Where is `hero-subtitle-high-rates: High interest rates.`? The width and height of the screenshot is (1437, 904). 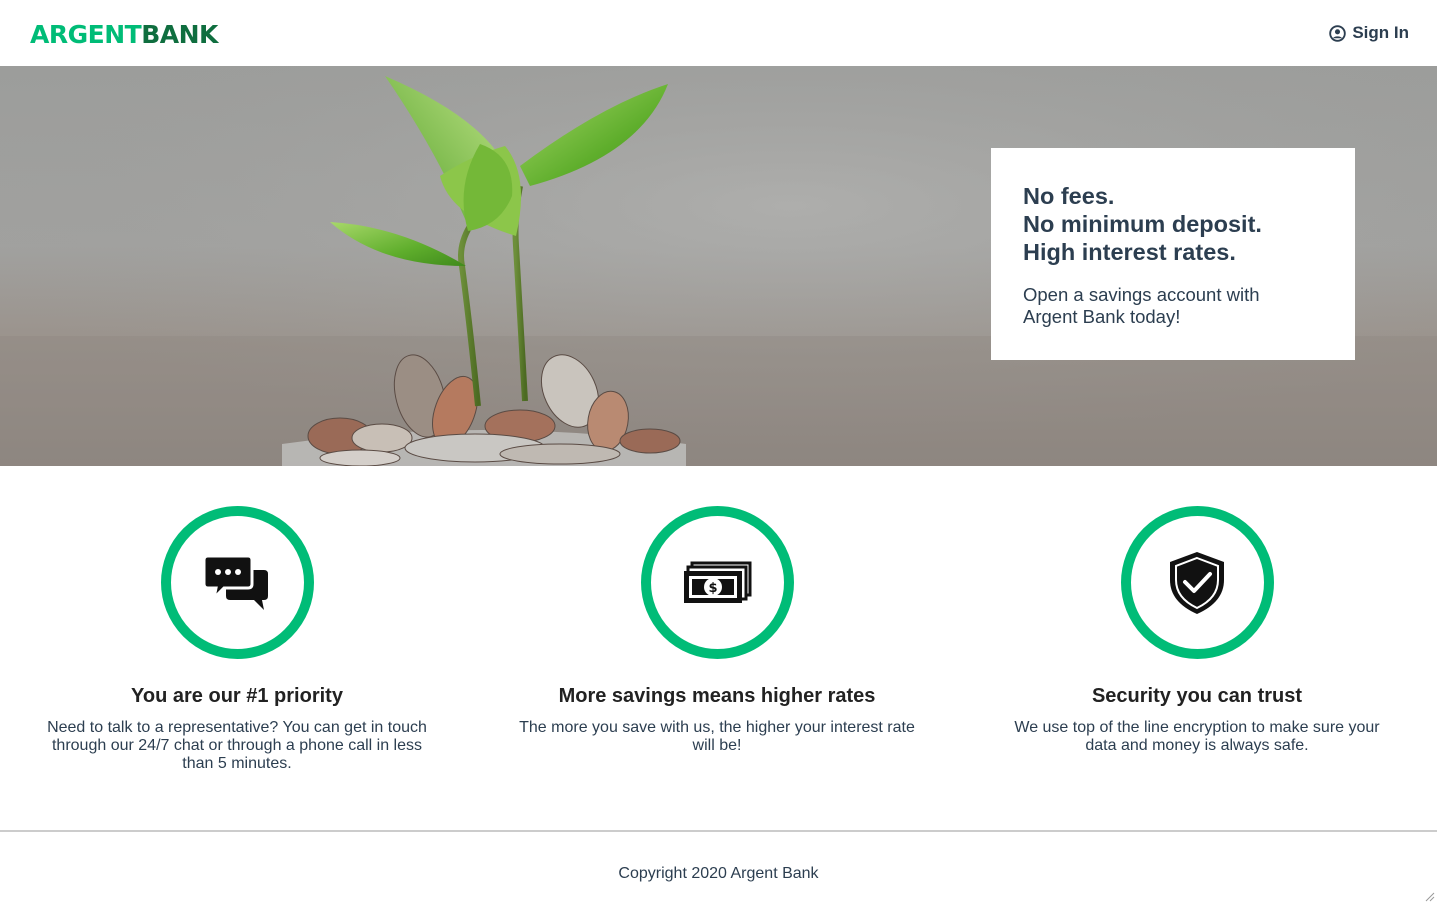 hero-subtitle-high-rates: High interest rates. is located at coordinates (1129, 252).